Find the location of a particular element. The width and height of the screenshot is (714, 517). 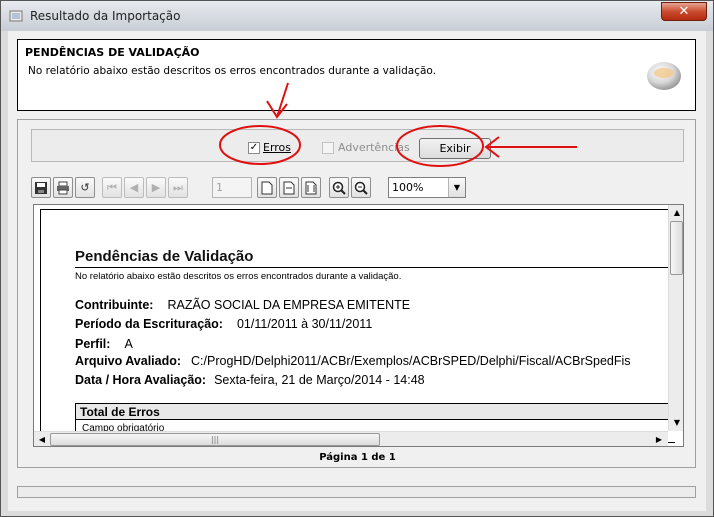

preview-toolbar: ↺ ⏮ ◀ ▶ ⏭ 1 100% ▼ is located at coordinates (251, 188).